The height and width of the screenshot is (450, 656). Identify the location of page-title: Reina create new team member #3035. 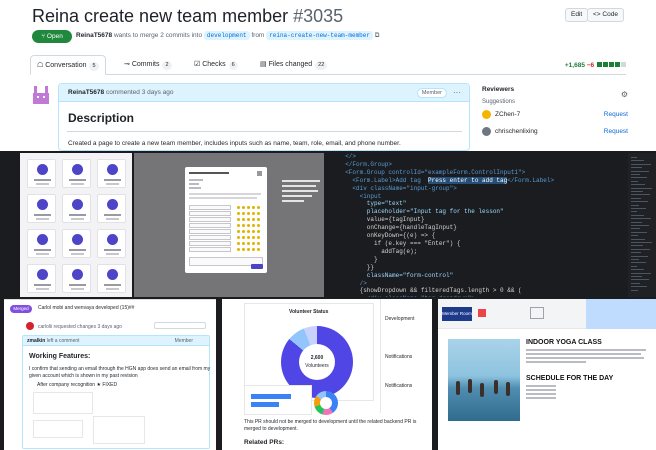
(187, 16).